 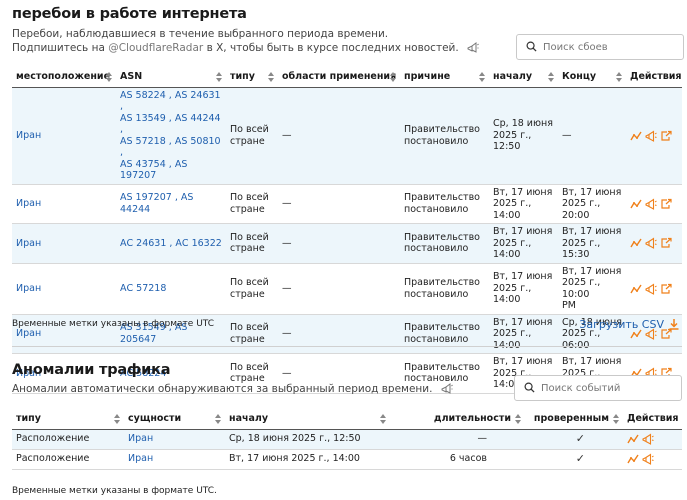 I want to click on col-verified: проверенным, so click(x=574, y=419).